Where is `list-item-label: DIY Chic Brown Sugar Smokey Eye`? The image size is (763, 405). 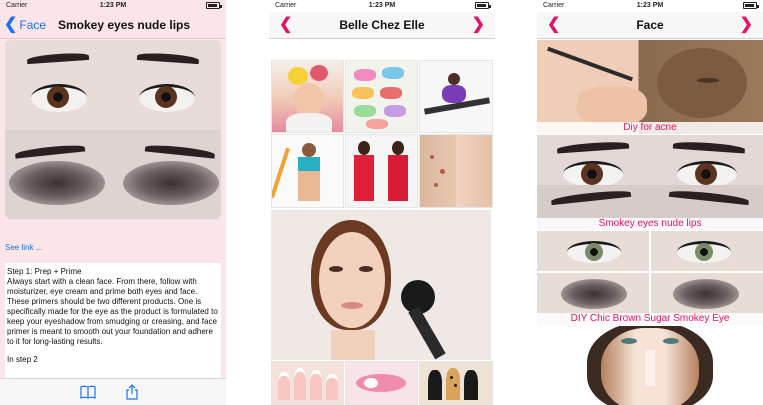 list-item-label: DIY Chic Brown Sugar Smokey Eye is located at coordinates (650, 319).